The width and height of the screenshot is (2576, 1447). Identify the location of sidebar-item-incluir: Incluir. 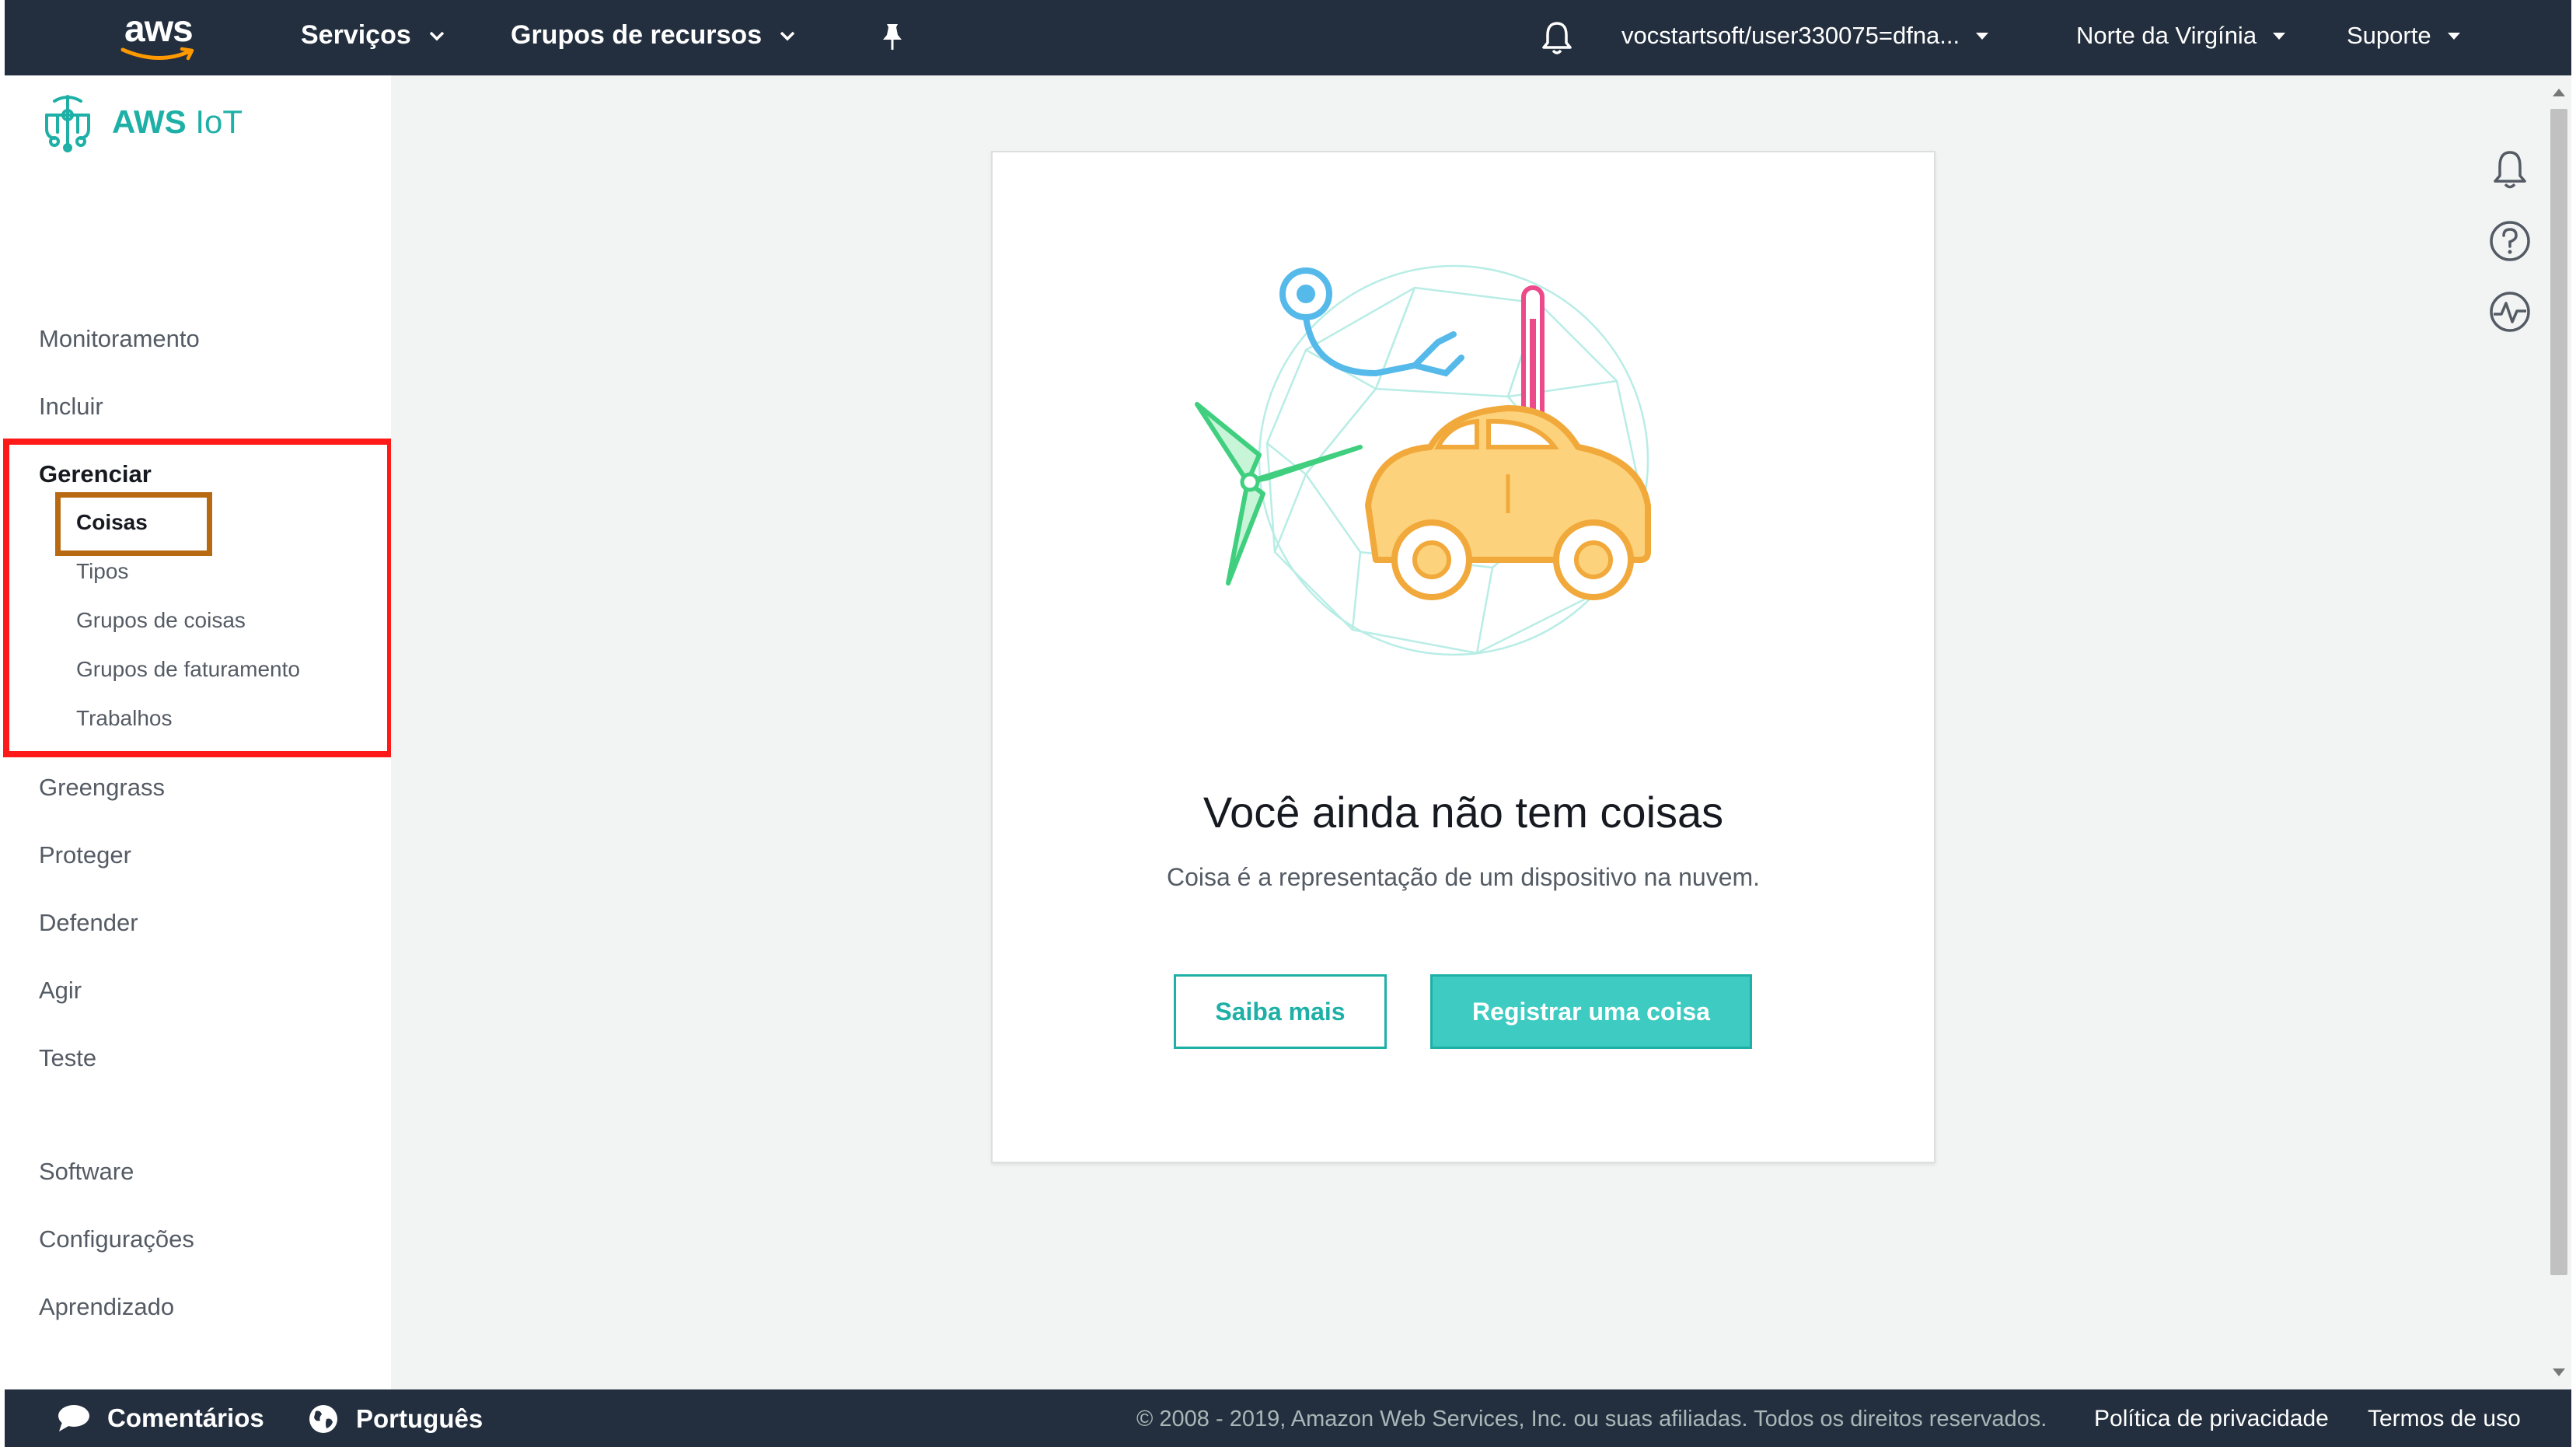
(71, 407).